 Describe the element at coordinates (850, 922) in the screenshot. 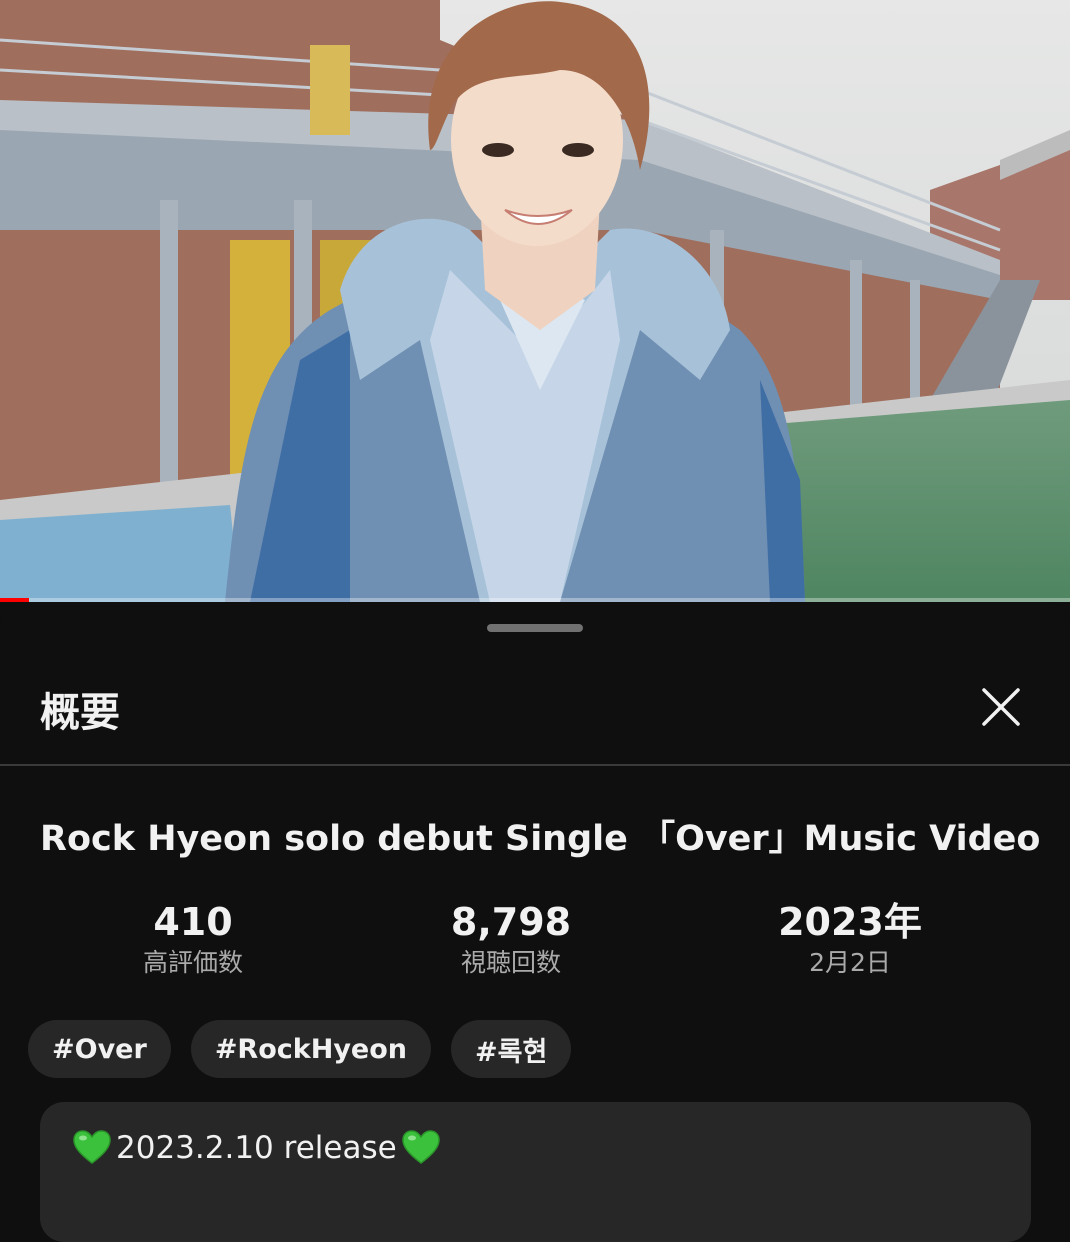

I see `publish-year: 2023年` at that location.